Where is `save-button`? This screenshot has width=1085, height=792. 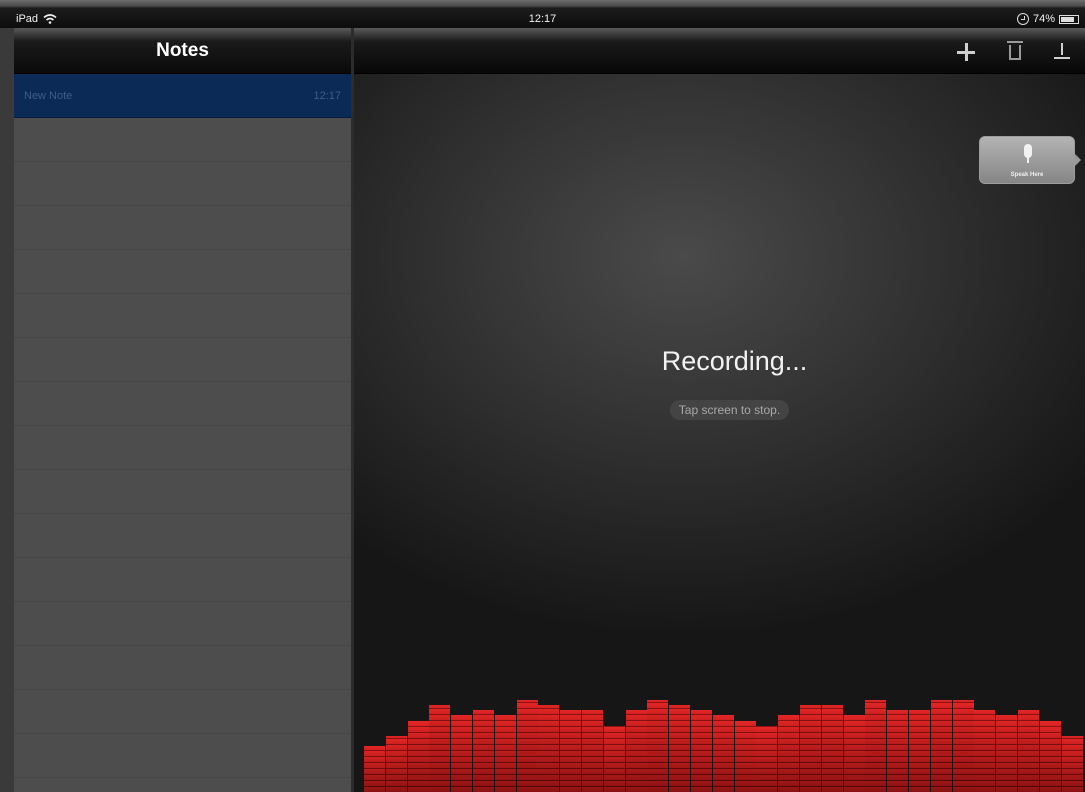
save-button is located at coordinates (1062, 52).